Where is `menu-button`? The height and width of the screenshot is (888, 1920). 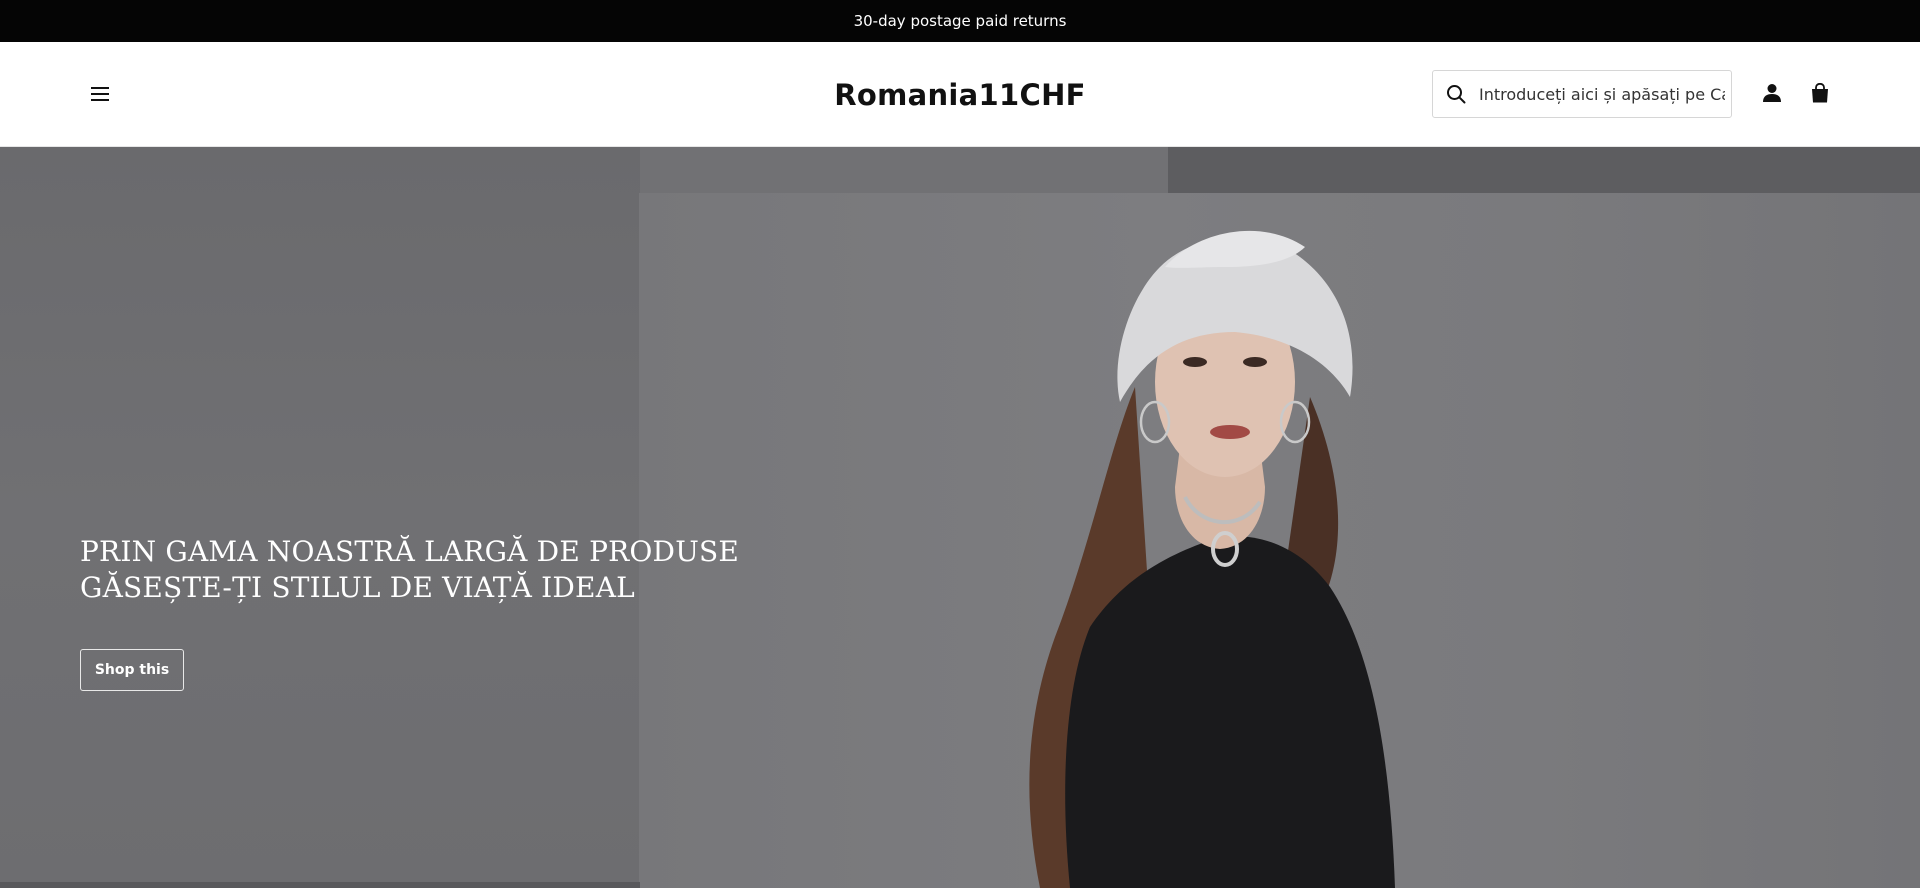
menu-button is located at coordinates (100, 94).